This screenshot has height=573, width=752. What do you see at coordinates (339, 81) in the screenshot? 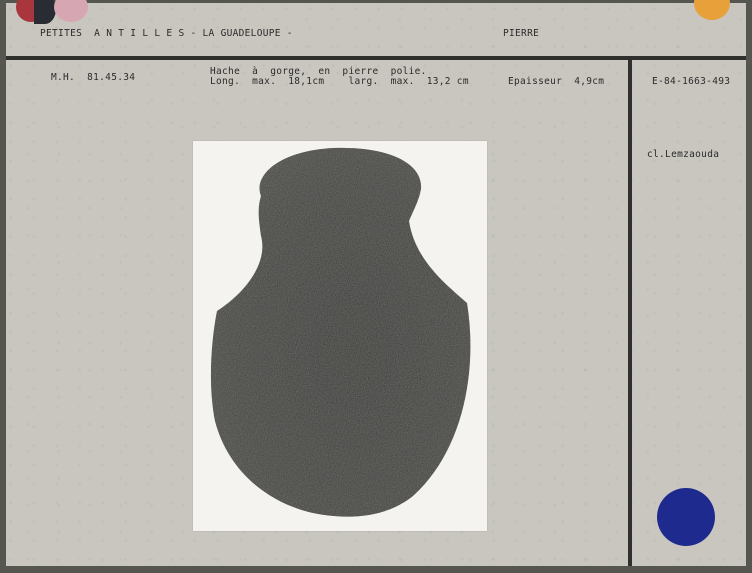
I see `description-line-2: Long. max. 18,1cm larg. max. 13,2 cm` at bounding box center [339, 81].